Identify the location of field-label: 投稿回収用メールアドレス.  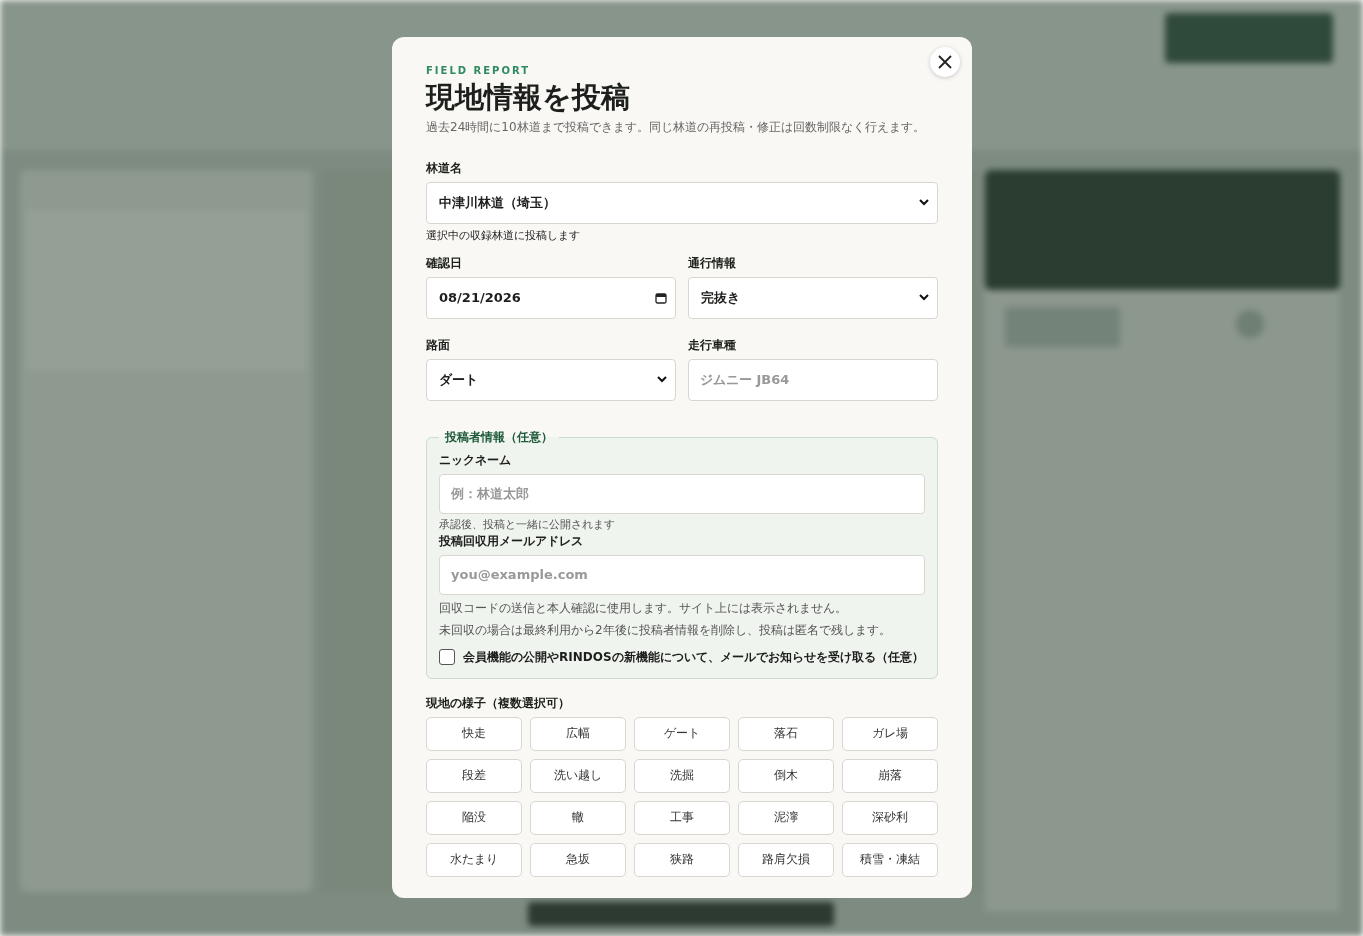
(511, 541).